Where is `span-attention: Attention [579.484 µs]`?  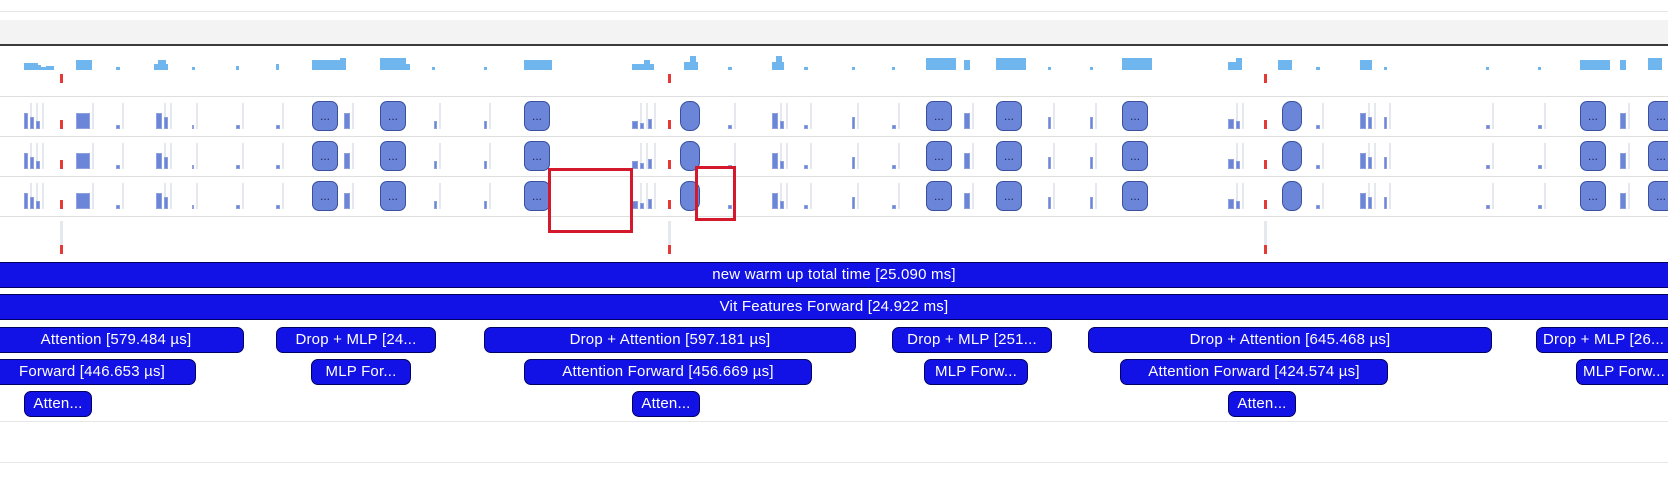 span-attention: Attention [579.484 µs] is located at coordinates (122, 340).